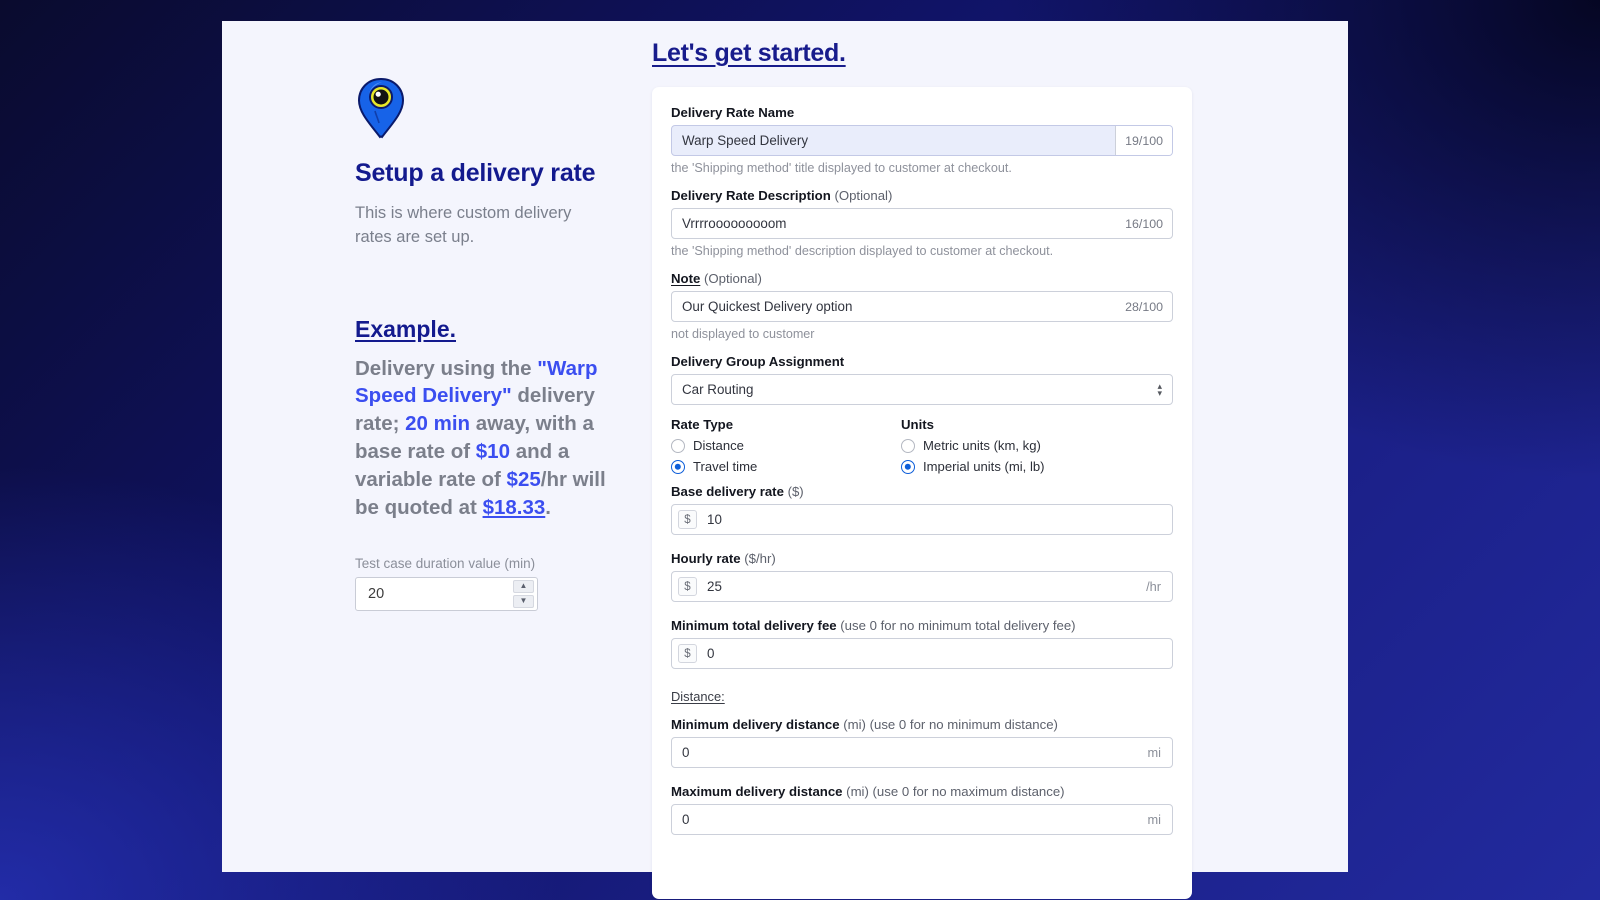 This screenshot has width=1600, height=900. Describe the element at coordinates (894, 140) in the screenshot. I see `delivery-rate-name-input` at that location.